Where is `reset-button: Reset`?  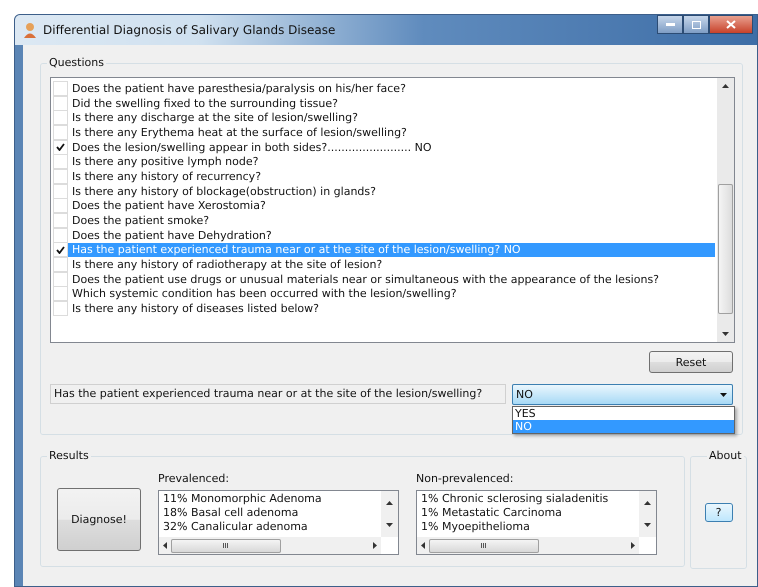
reset-button: Reset is located at coordinates (691, 362).